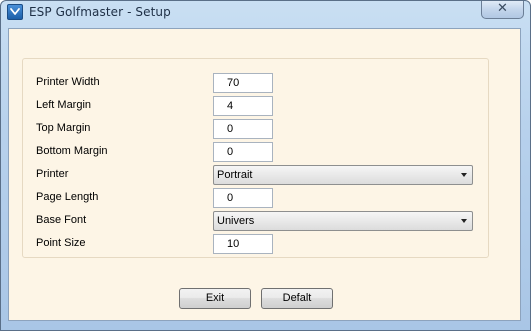 This screenshot has height=331, width=531. What do you see at coordinates (243, 129) in the screenshot?
I see `top-margin-input: 0` at bounding box center [243, 129].